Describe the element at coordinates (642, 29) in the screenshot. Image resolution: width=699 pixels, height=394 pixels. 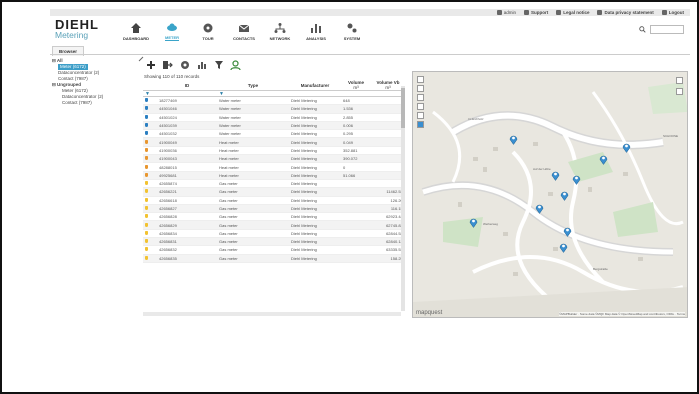
I see `search-icon` at that location.